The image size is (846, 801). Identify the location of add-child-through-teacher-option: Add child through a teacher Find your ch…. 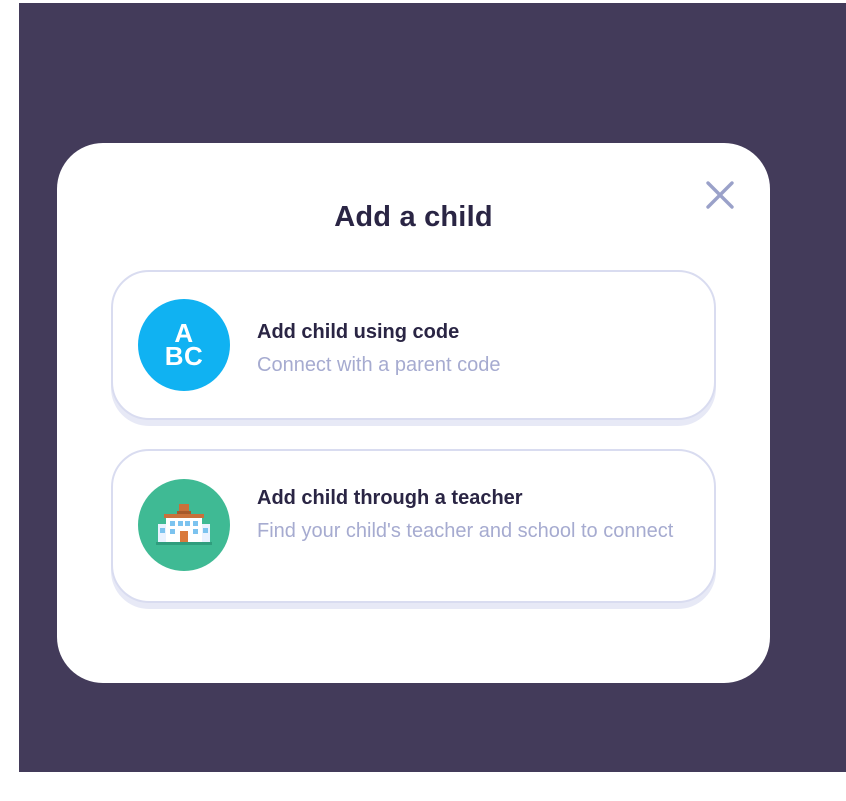
(413, 526).